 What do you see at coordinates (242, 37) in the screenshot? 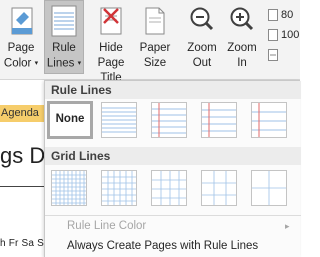
I see `zoom-in-button: Zoom In` at bounding box center [242, 37].